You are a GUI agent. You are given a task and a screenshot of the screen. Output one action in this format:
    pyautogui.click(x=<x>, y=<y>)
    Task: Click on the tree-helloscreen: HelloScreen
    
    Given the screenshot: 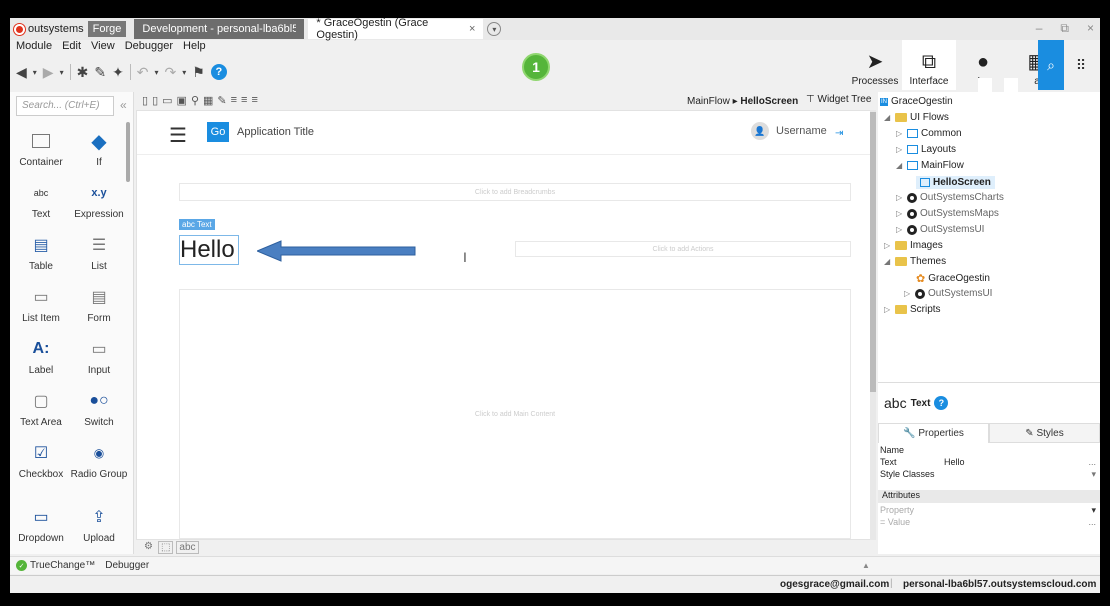 What is the action you would take?
    pyautogui.click(x=955, y=182)
    